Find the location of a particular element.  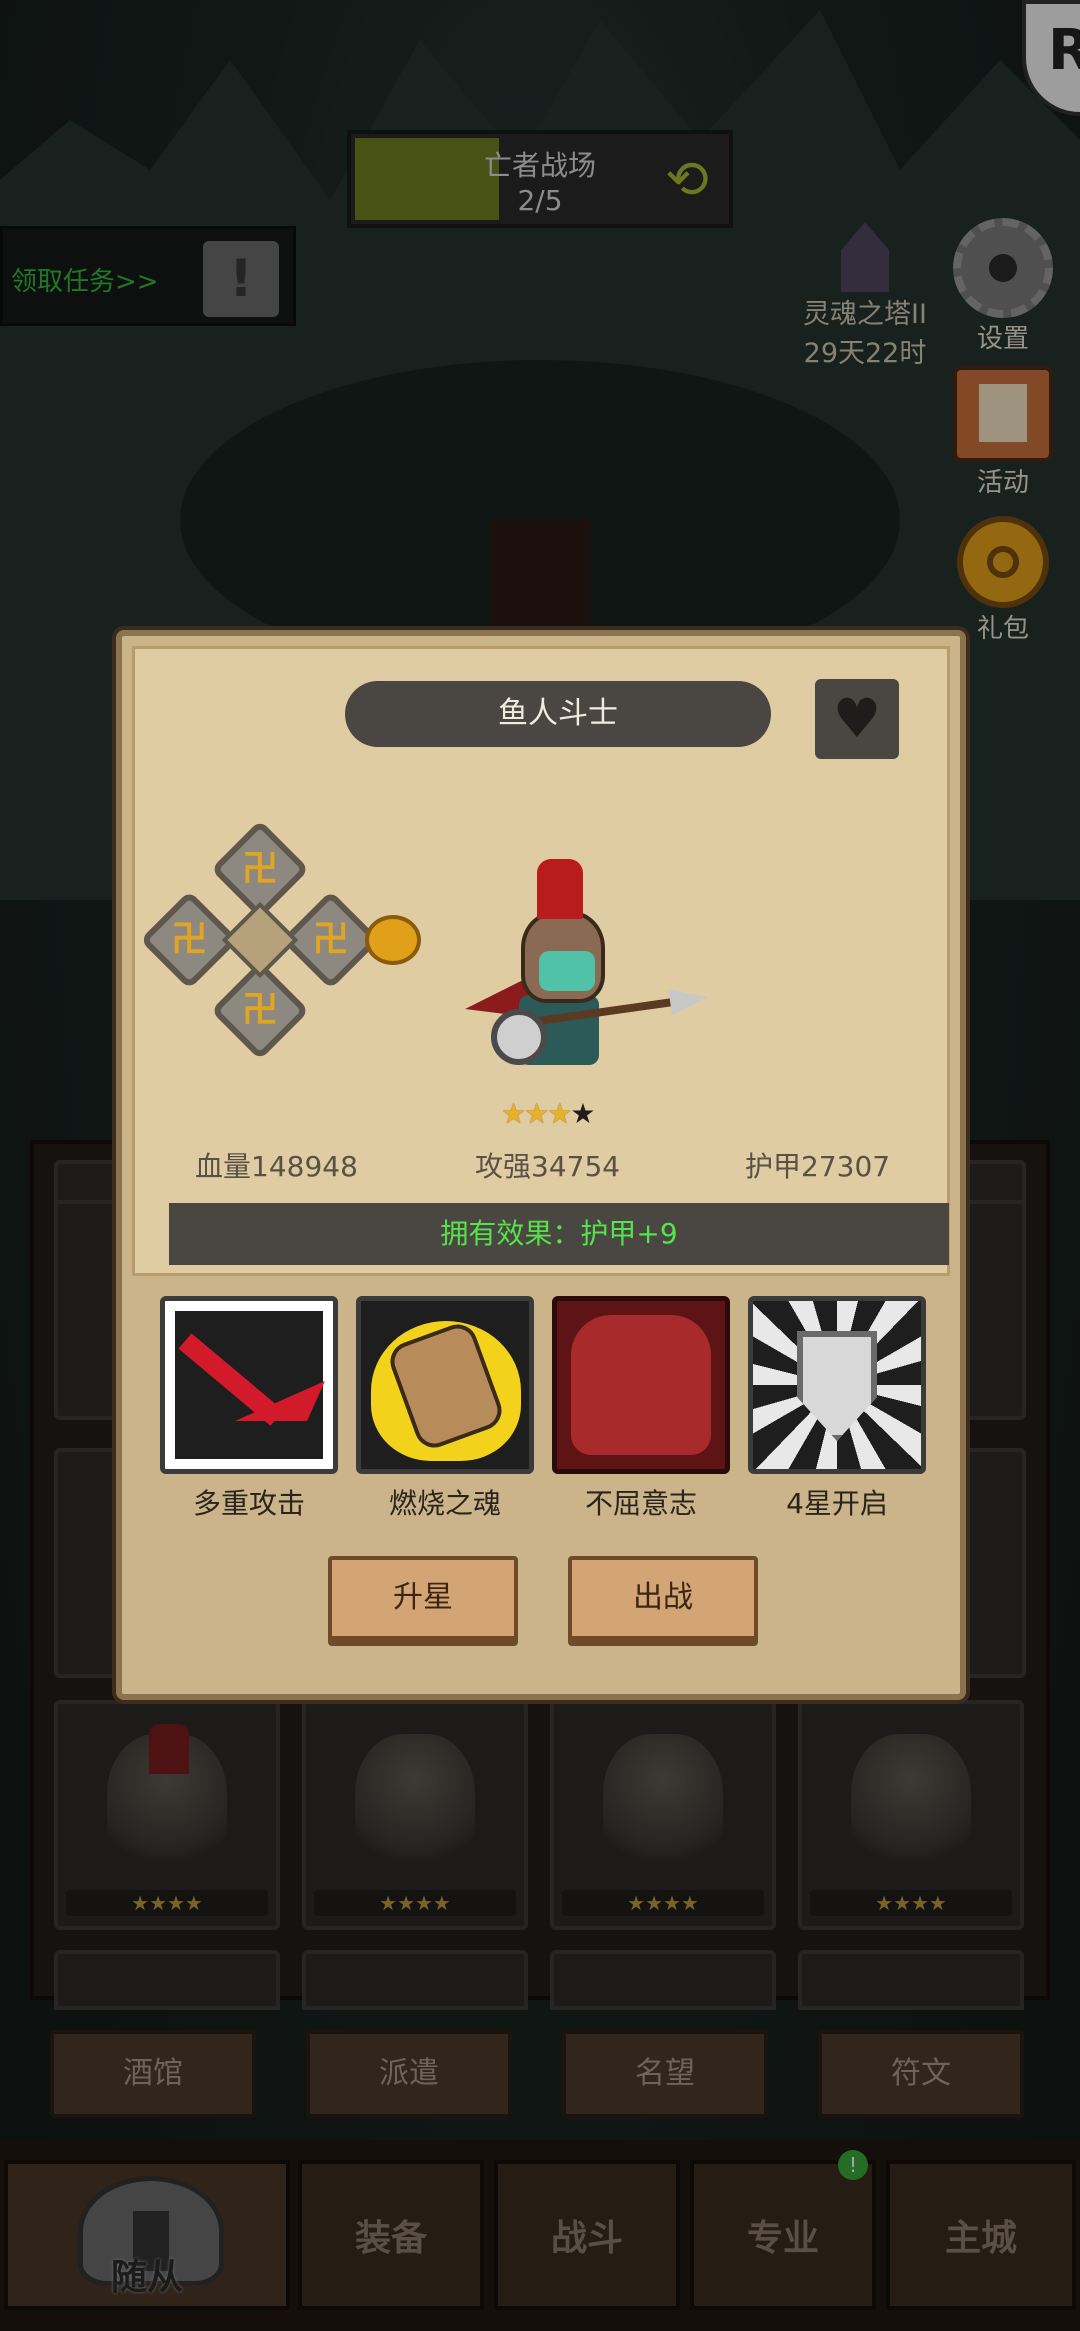

skill-unyielding-will: 不屈意志 is located at coordinates (641, 1409).